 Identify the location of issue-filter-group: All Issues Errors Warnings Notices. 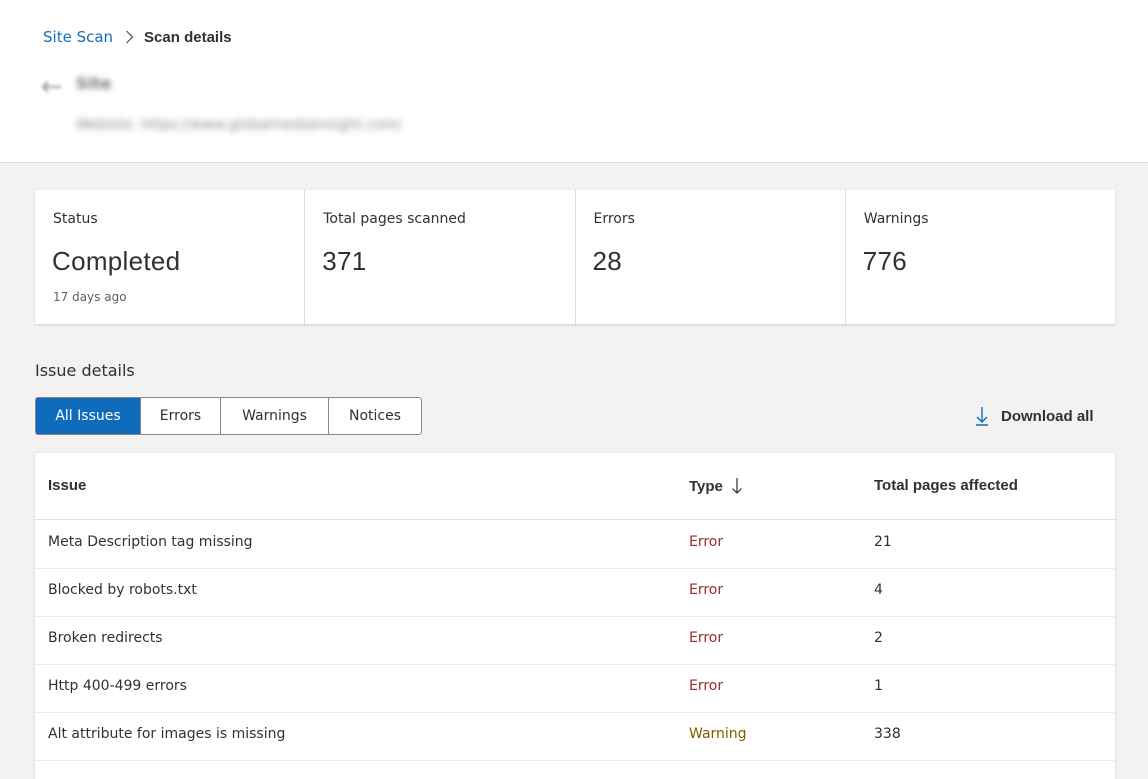
(228, 416).